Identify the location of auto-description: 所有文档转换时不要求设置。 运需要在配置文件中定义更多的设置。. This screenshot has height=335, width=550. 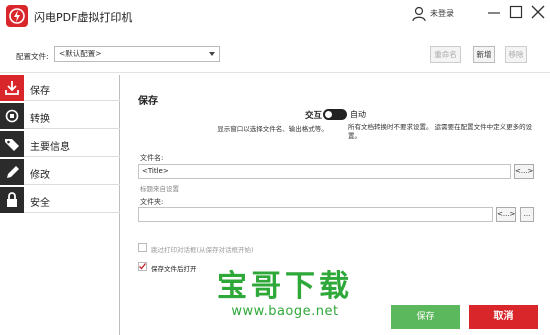
(440, 131).